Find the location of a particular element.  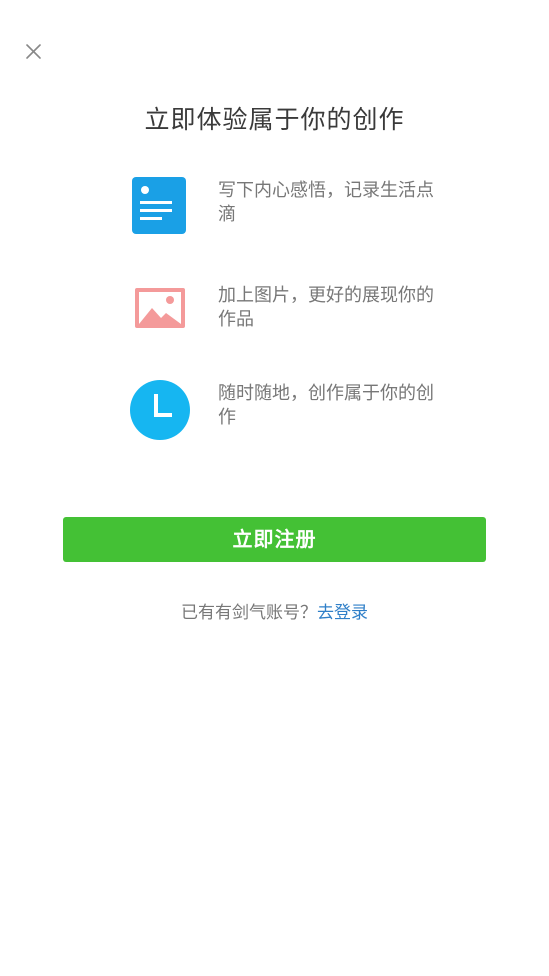

register-button: 立即注册 is located at coordinates (274, 539).